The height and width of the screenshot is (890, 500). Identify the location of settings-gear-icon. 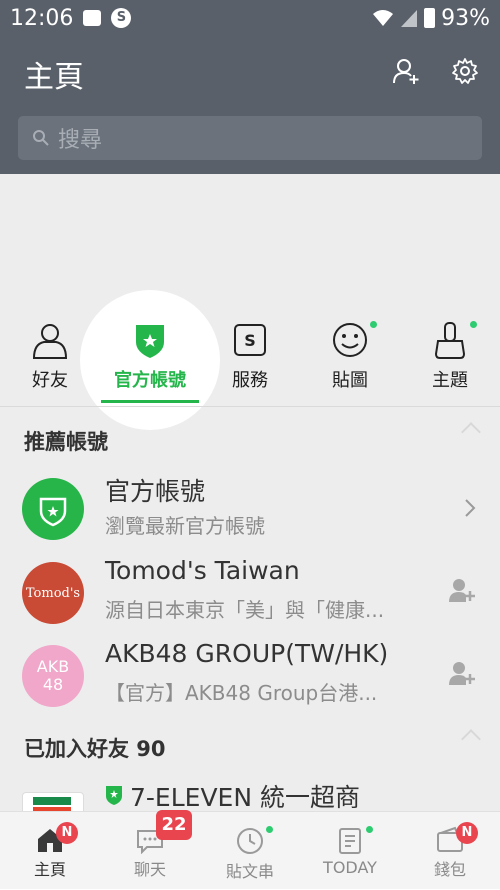
(465, 71).